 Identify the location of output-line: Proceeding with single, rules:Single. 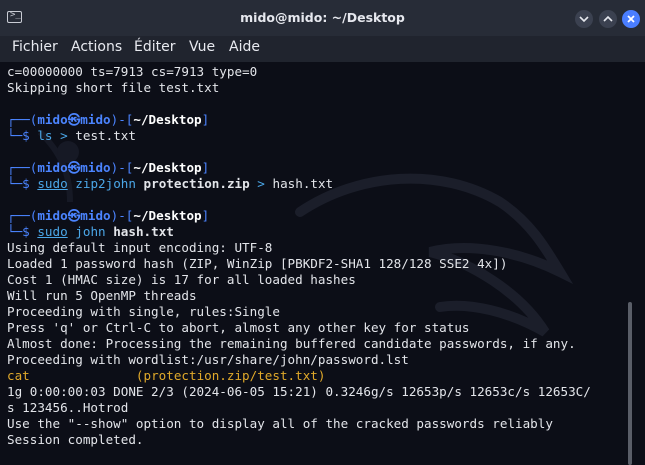
(143, 311).